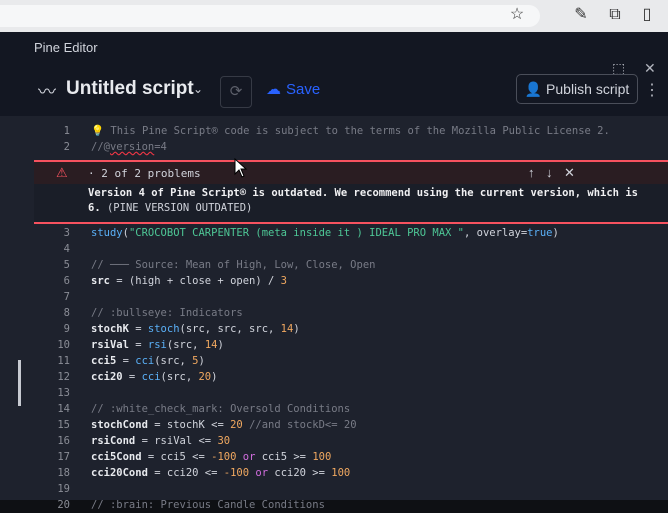 This screenshot has width=668, height=513. What do you see at coordinates (63, 345) in the screenshot?
I see `line-number: 10` at bounding box center [63, 345].